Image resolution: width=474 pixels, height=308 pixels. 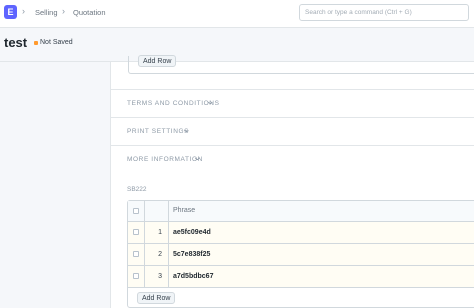 I want to click on phrase-cell: ae5fc09e4d, so click(x=192, y=232).